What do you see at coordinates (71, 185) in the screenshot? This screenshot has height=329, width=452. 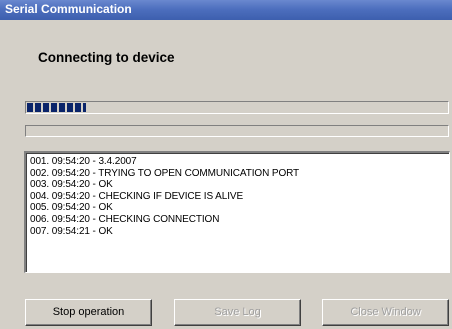 I see `log-line: 003. 09:54:20 - OK` at bounding box center [71, 185].